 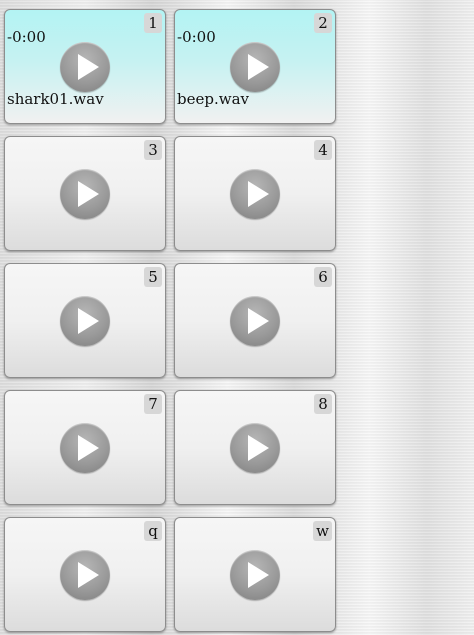 I want to click on pad-filename: beep.wav, so click(x=213, y=99).